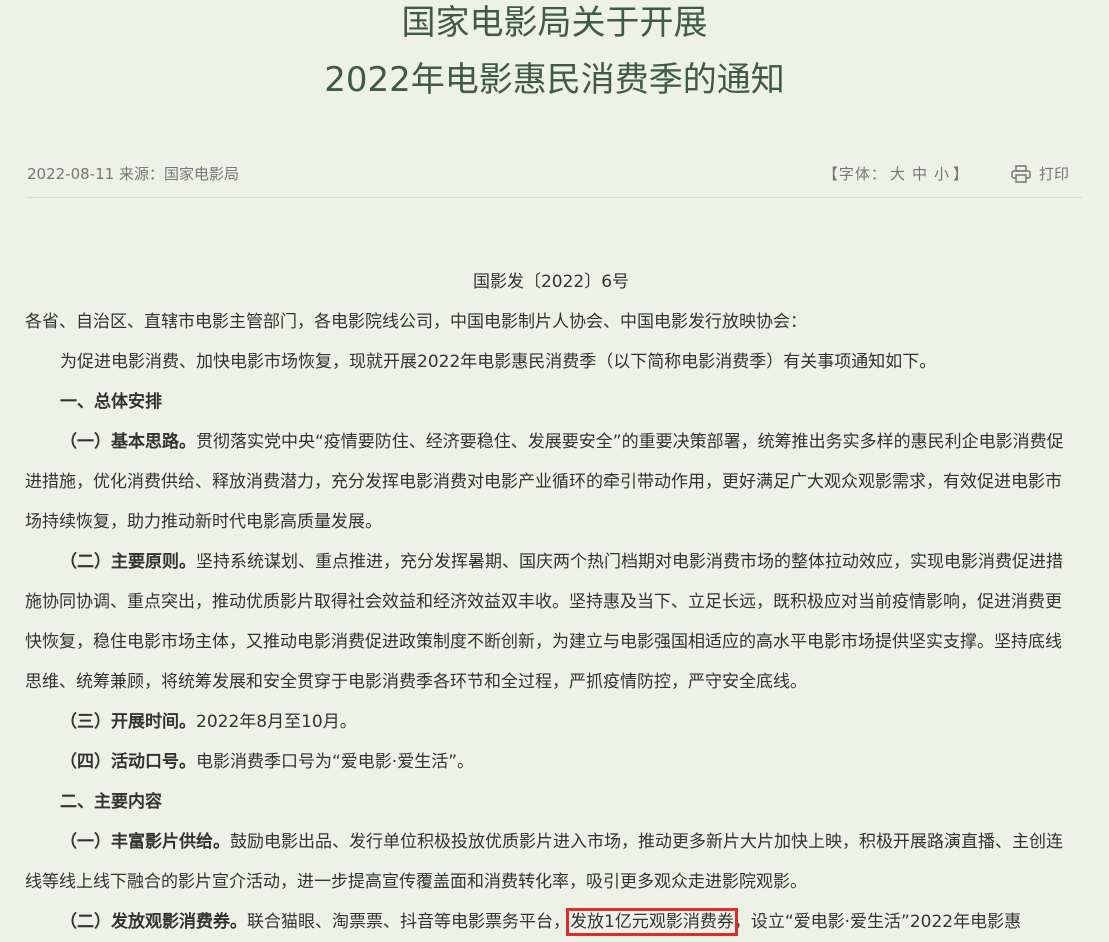 The width and height of the screenshot is (1109, 942). I want to click on paragraph-slogan: （四）活动口号。电影消费季口号为“爱电影·爱生活”。, so click(551, 762).